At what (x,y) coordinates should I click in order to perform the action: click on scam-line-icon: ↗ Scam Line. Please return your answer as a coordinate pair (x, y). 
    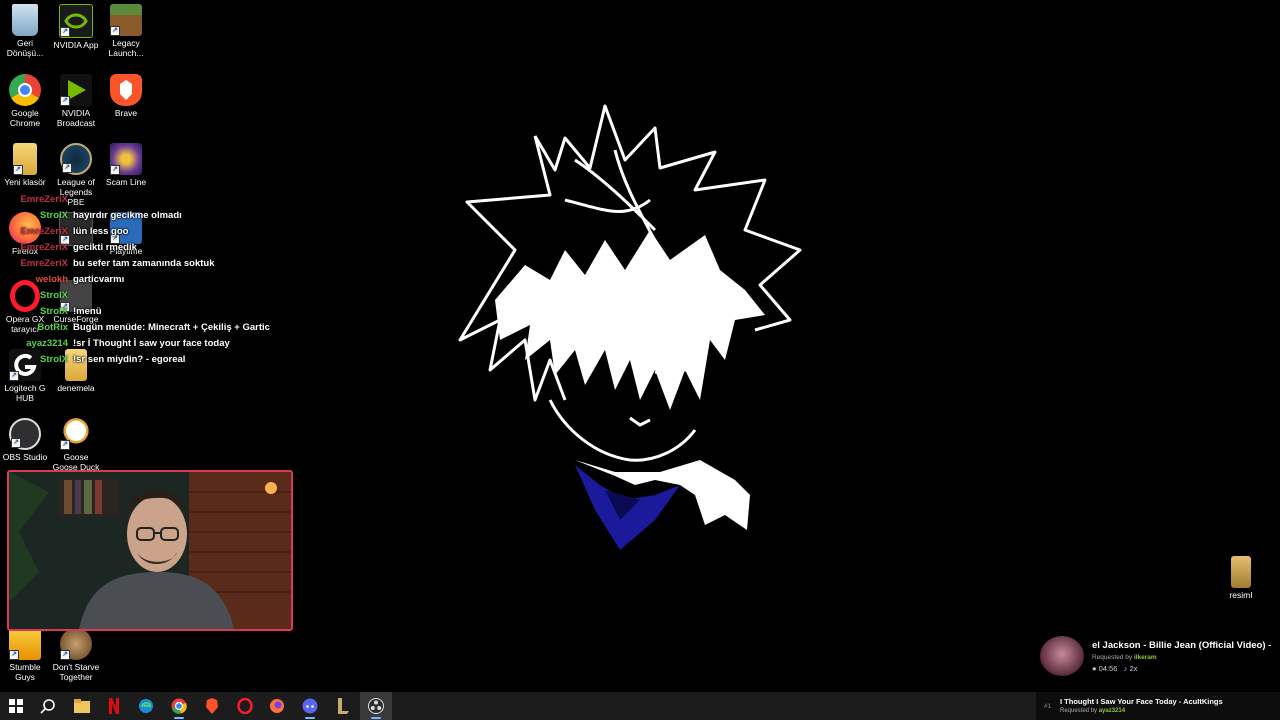
    Looking at the image, I should click on (126, 165).